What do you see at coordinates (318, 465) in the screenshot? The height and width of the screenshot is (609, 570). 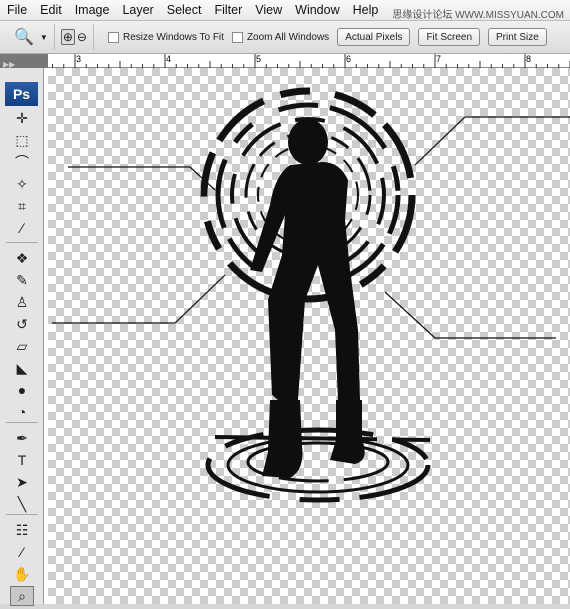 I see `floor-ring` at bounding box center [318, 465].